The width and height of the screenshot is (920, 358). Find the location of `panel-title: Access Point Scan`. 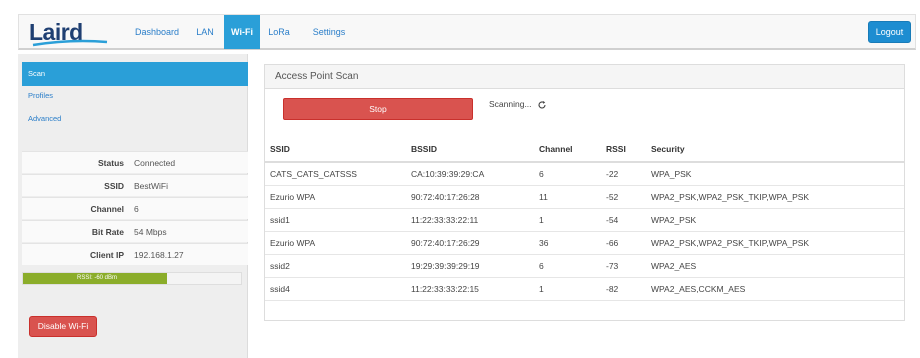

panel-title: Access Point Scan is located at coordinates (584, 77).